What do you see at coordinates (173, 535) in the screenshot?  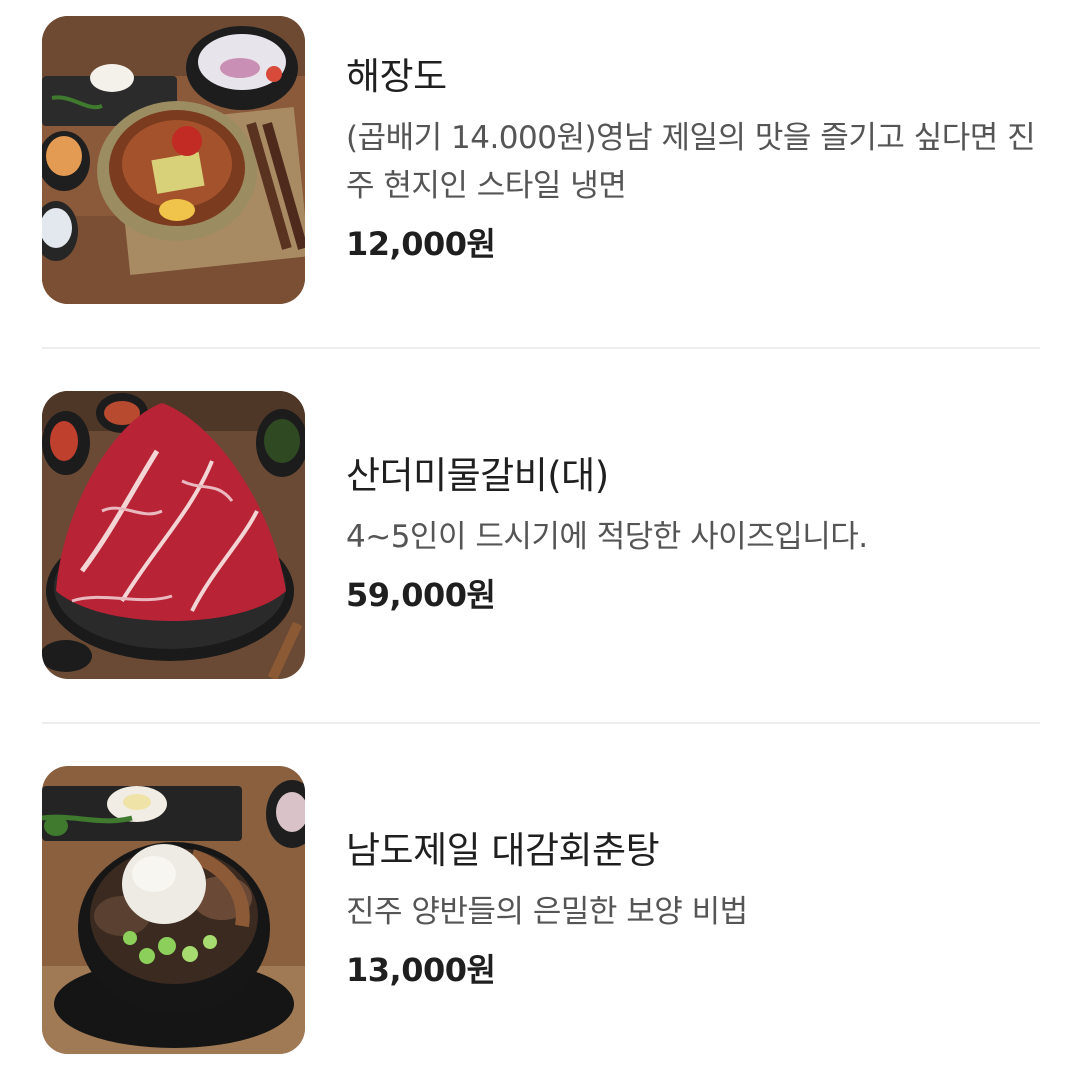 I see `raw-beef-mountain-photo` at bounding box center [173, 535].